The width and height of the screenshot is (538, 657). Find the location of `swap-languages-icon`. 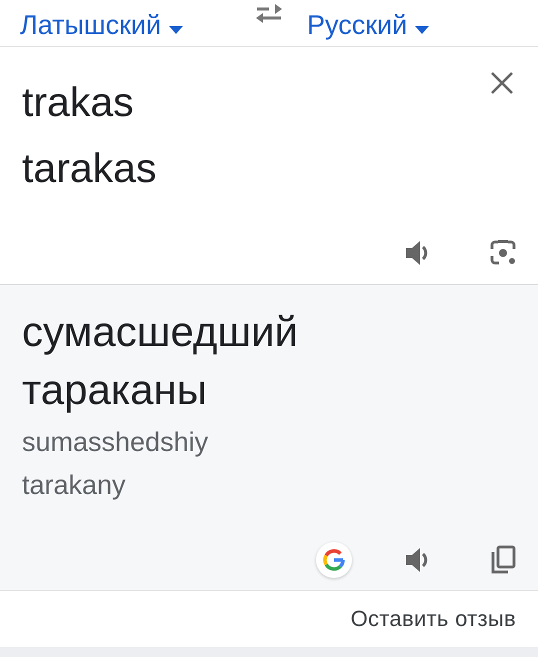

swap-languages-icon is located at coordinates (269, 14).